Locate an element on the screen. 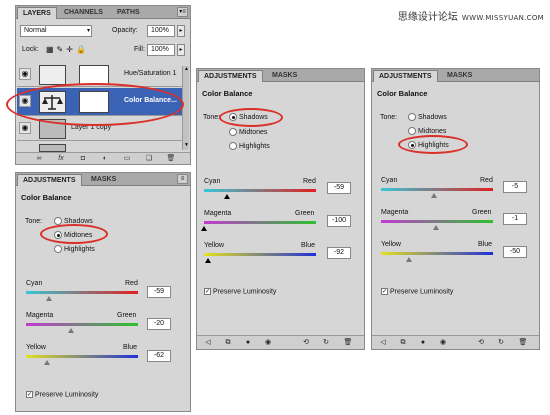 The width and height of the screenshot is (550, 415). checkbox-label: Preserve Luminosity is located at coordinates (67, 395).